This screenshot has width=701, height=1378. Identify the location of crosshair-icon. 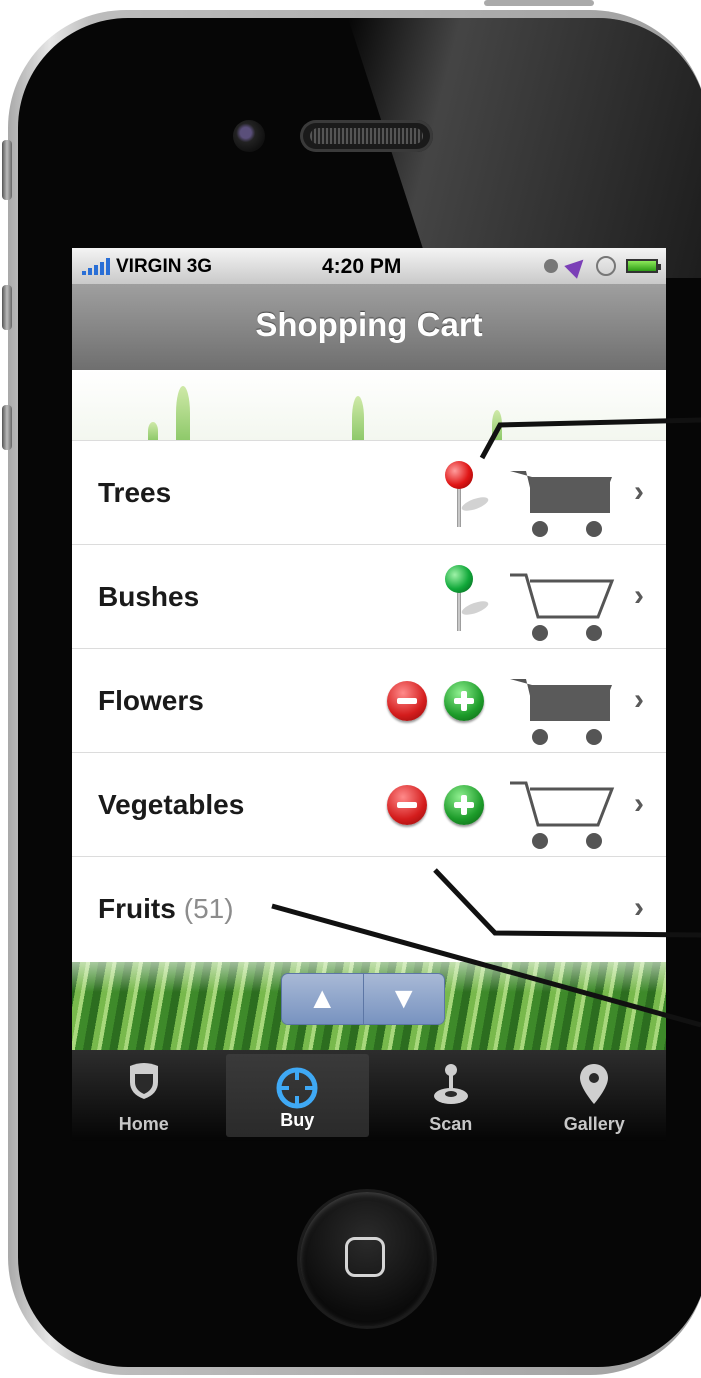
(297, 1088).